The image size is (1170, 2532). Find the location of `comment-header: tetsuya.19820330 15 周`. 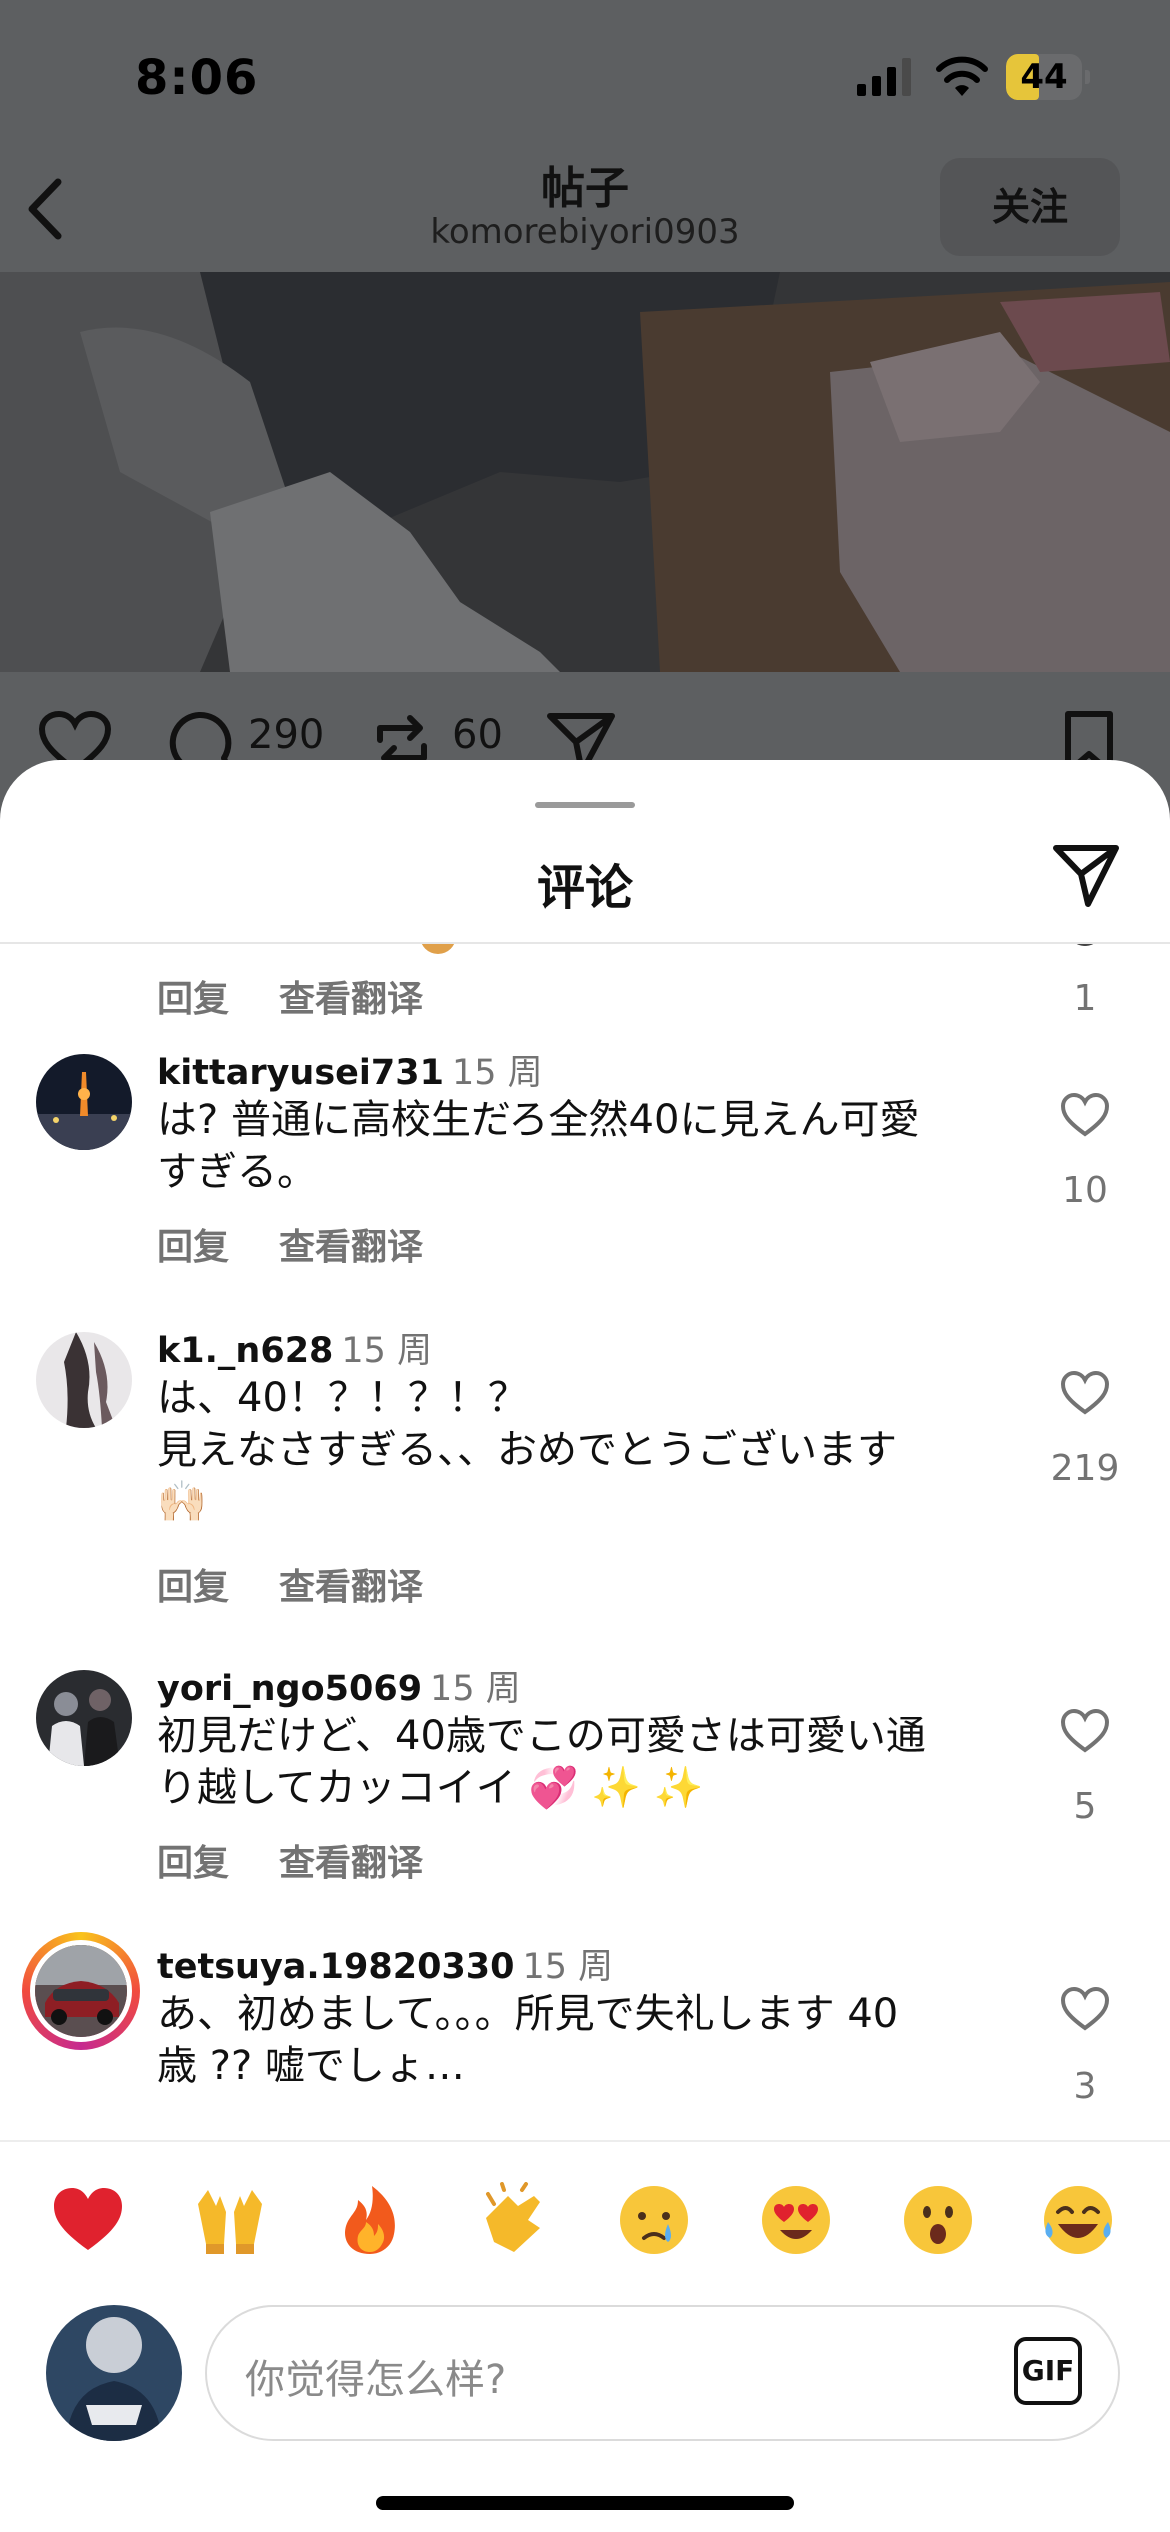

comment-header: tetsuya.19820330 15 周 is located at coordinates (385, 1963).